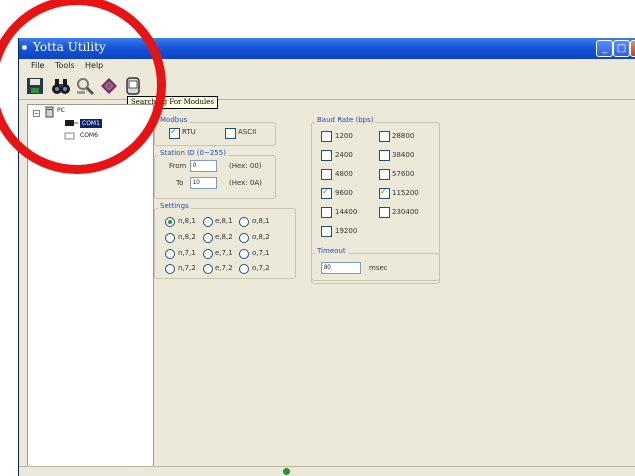 The image size is (635, 476). Describe the element at coordinates (384, 155) in the screenshot. I see `baud-38400-checkbox` at that location.